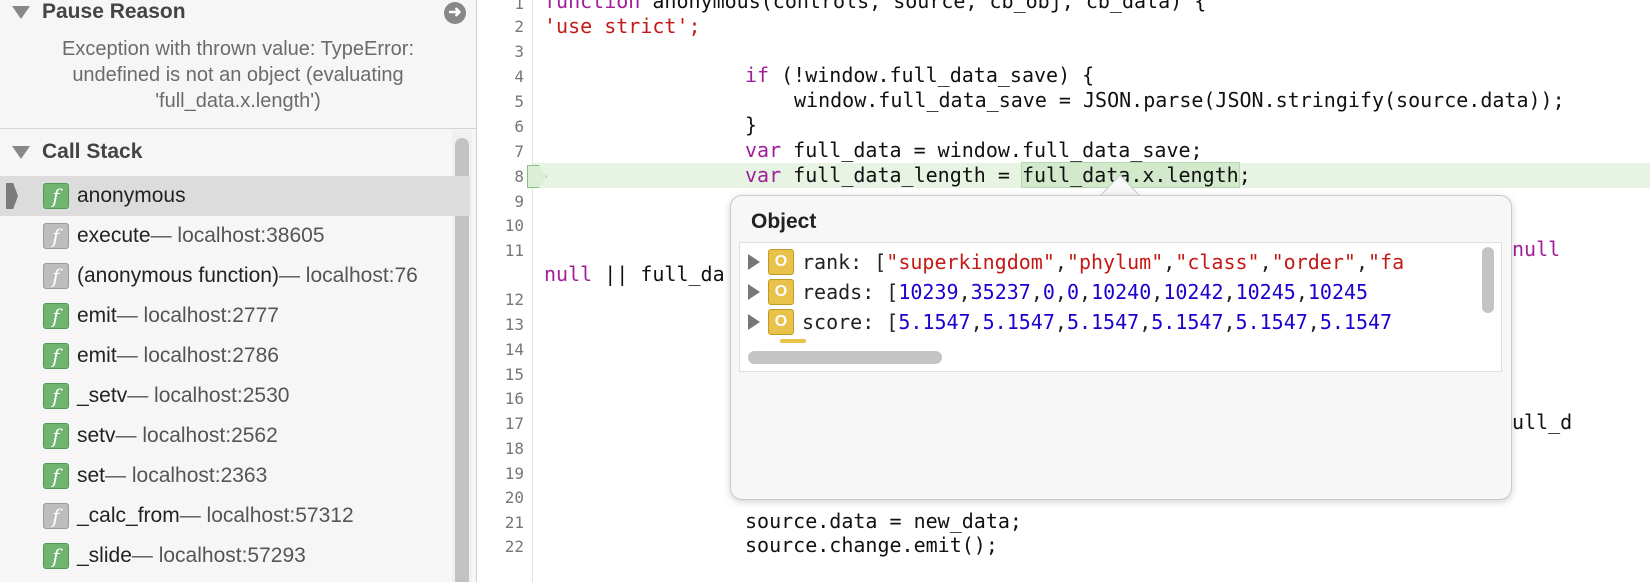  I want to click on frame-location: — localhost:57312, so click(266, 515).